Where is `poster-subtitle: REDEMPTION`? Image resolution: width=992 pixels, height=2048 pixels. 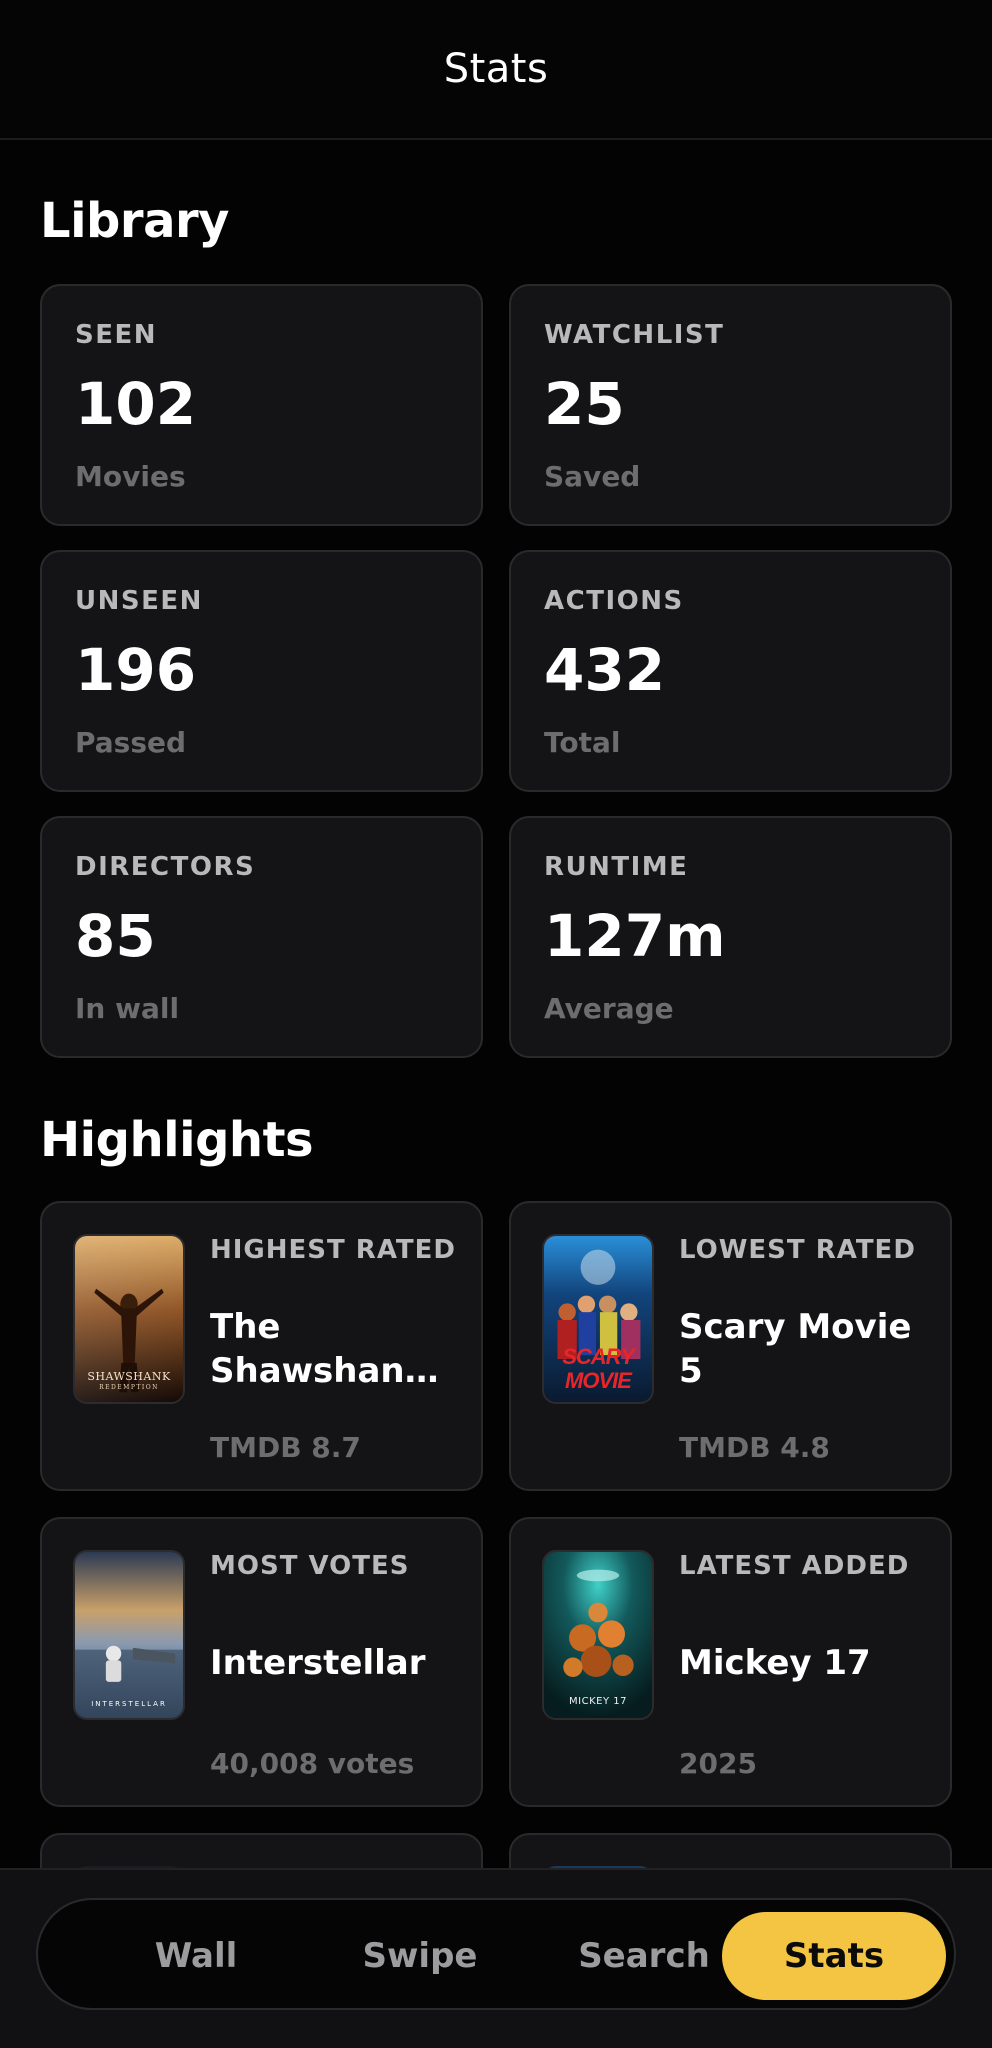 poster-subtitle: REDEMPTION is located at coordinates (129, 1387).